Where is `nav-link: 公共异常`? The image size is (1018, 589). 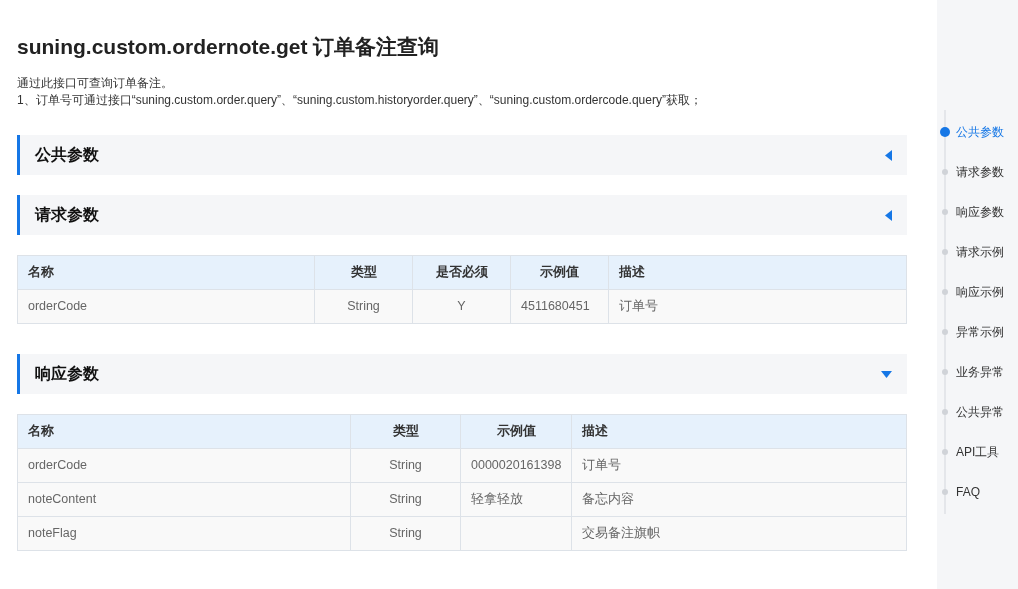 nav-link: 公共异常 is located at coordinates (980, 412).